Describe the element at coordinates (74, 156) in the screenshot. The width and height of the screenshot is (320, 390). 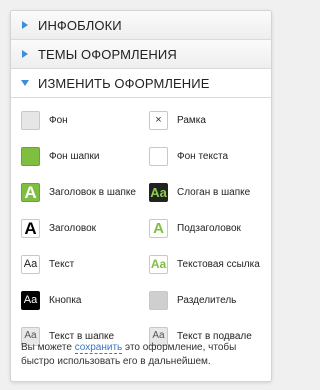
I see `option-label: Фон шапки` at that location.